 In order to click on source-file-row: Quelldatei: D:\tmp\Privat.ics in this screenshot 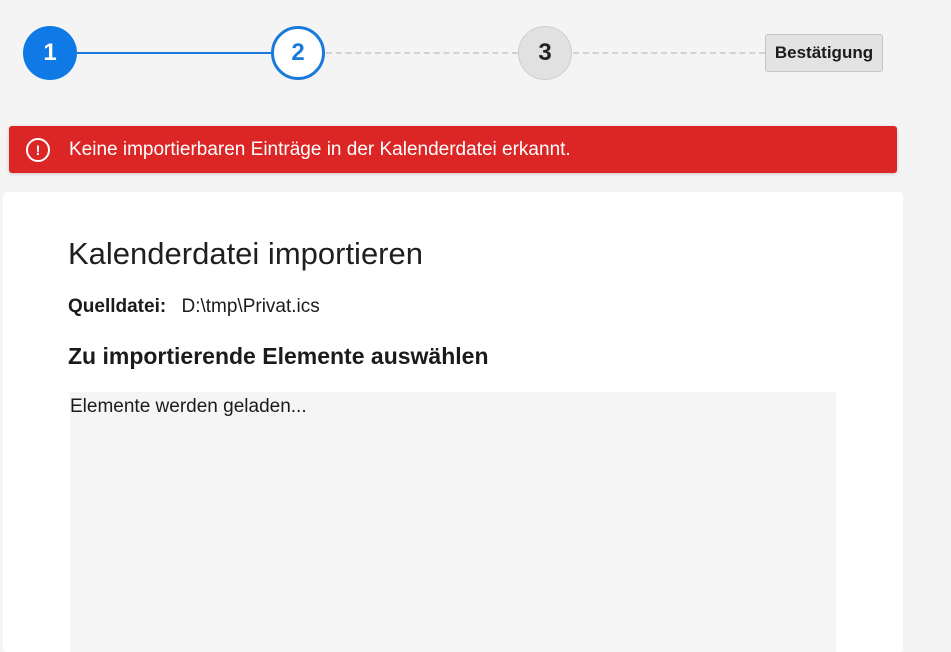, I will do `click(194, 307)`.